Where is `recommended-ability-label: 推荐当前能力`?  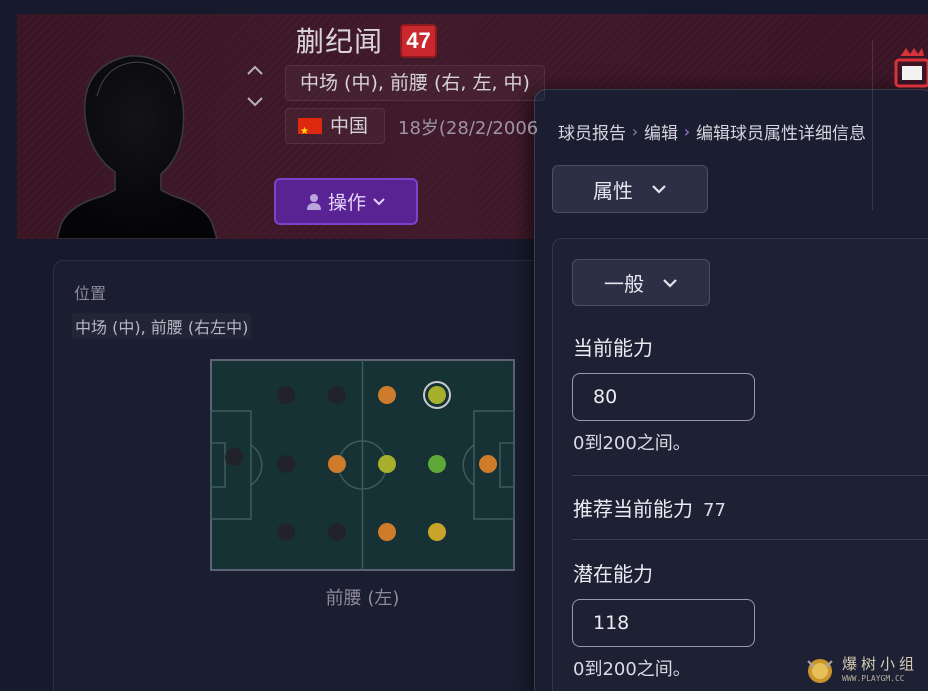 recommended-ability-label: 推荐当前能力 is located at coordinates (633, 509).